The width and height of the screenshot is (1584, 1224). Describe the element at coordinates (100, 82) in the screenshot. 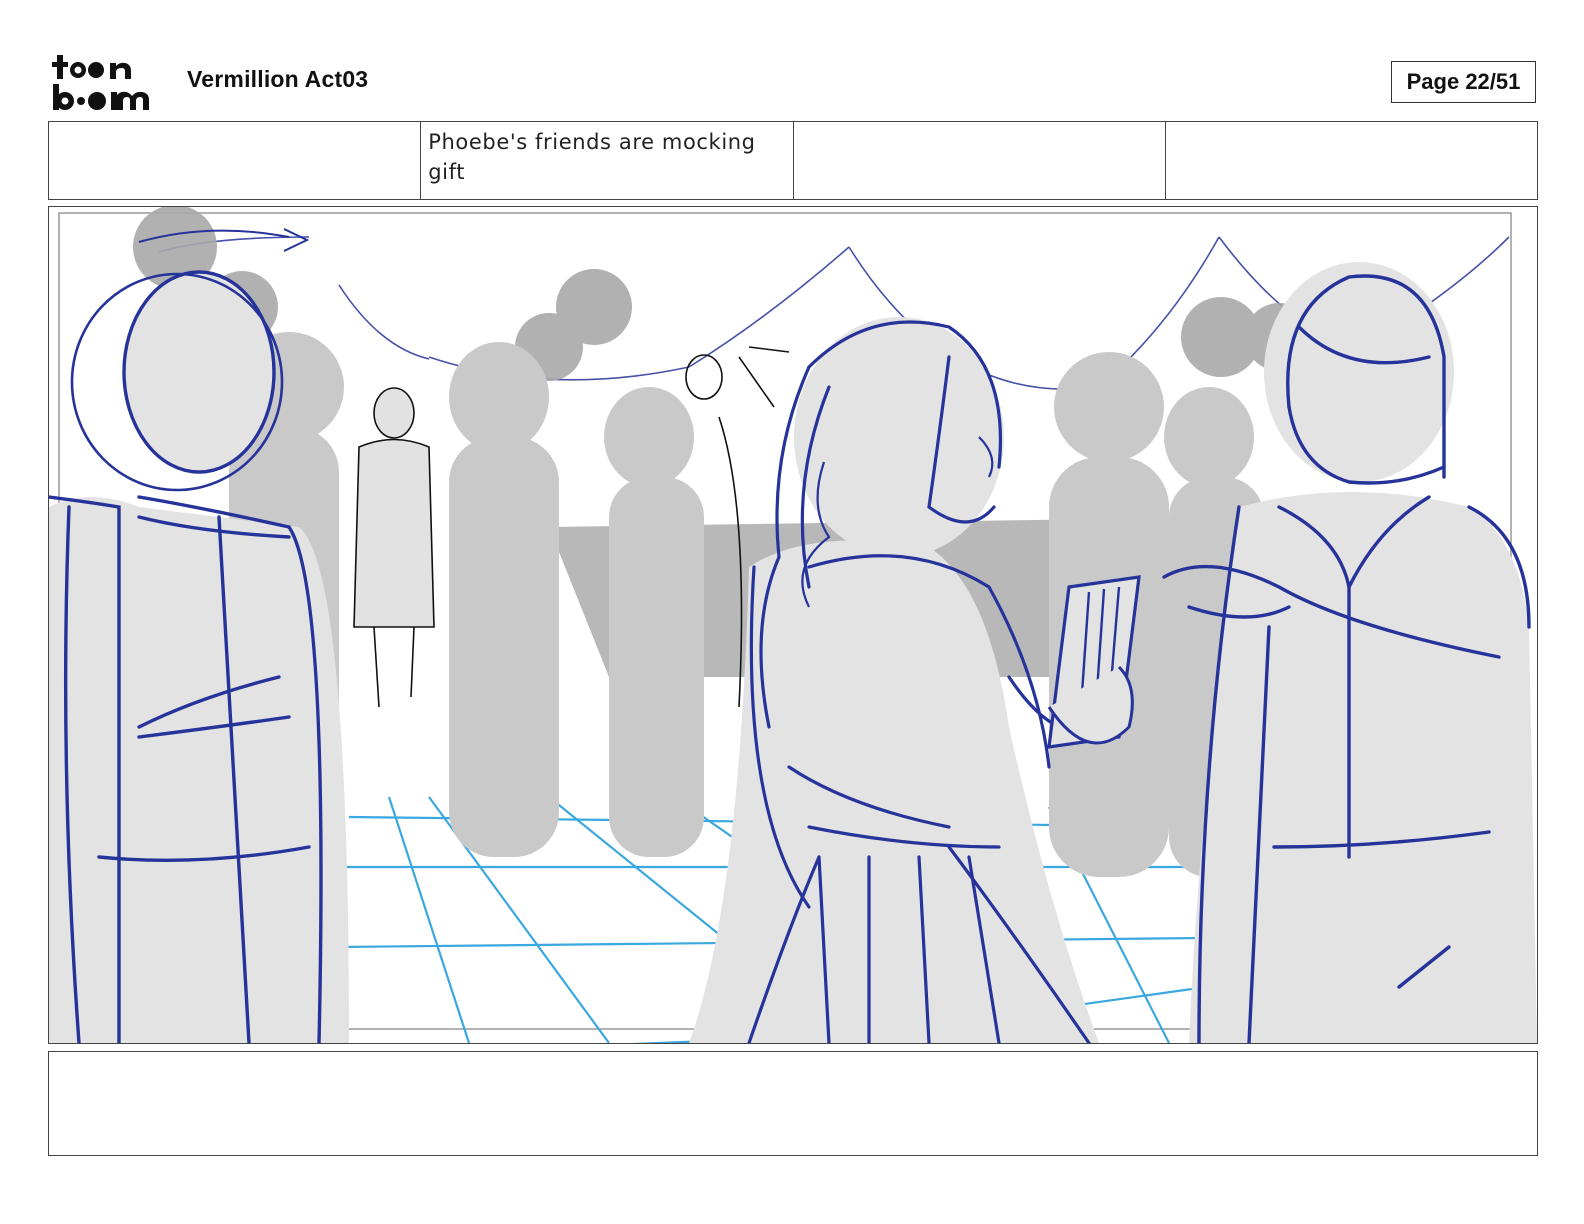

I see `toon-boom-logo-icon` at that location.